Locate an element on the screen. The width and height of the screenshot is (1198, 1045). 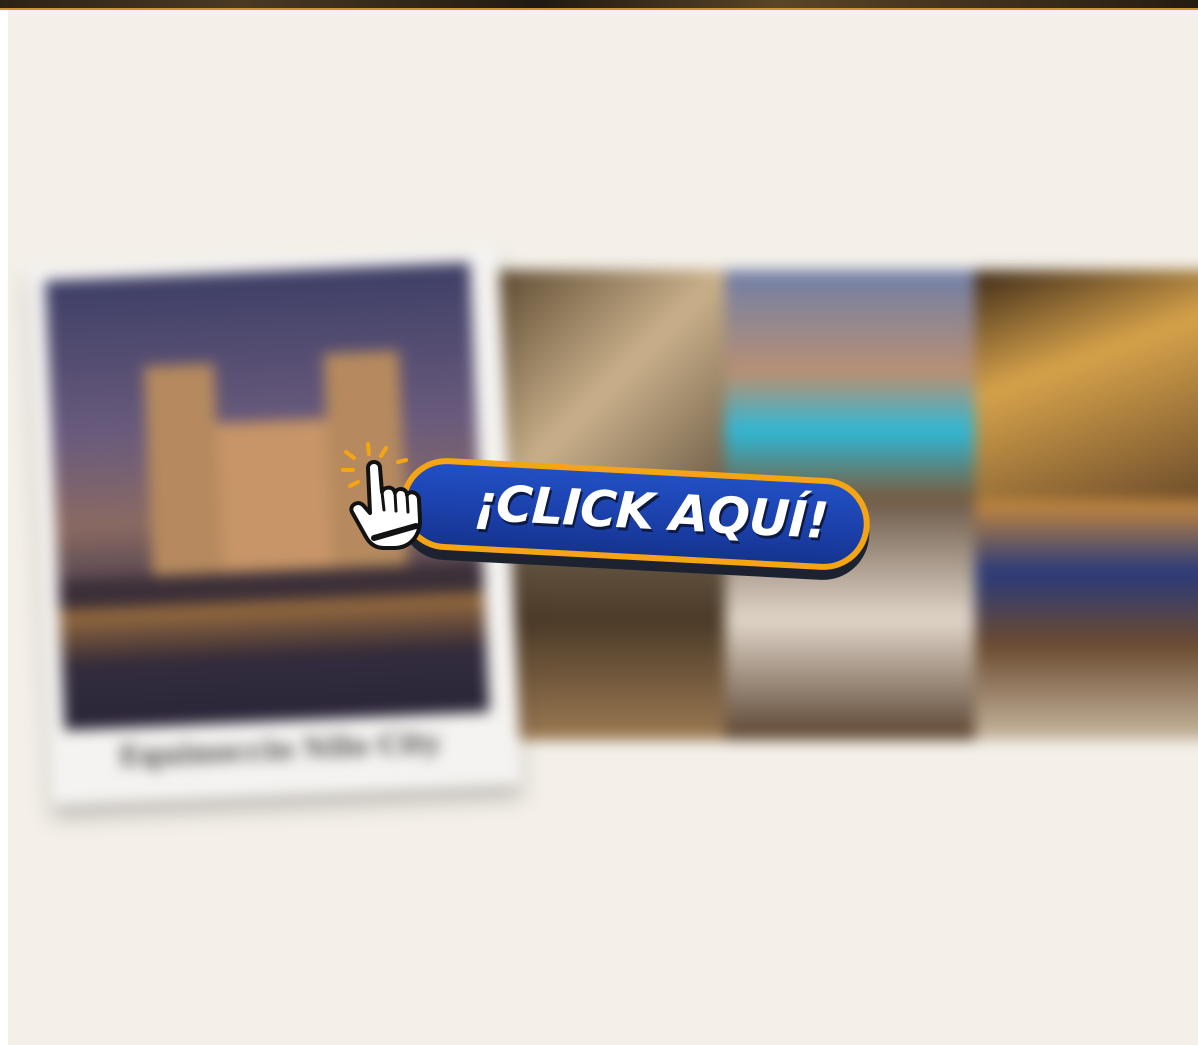
cta-pill: ¡CLICK AQUÍ! is located at coordinates (635, 519).